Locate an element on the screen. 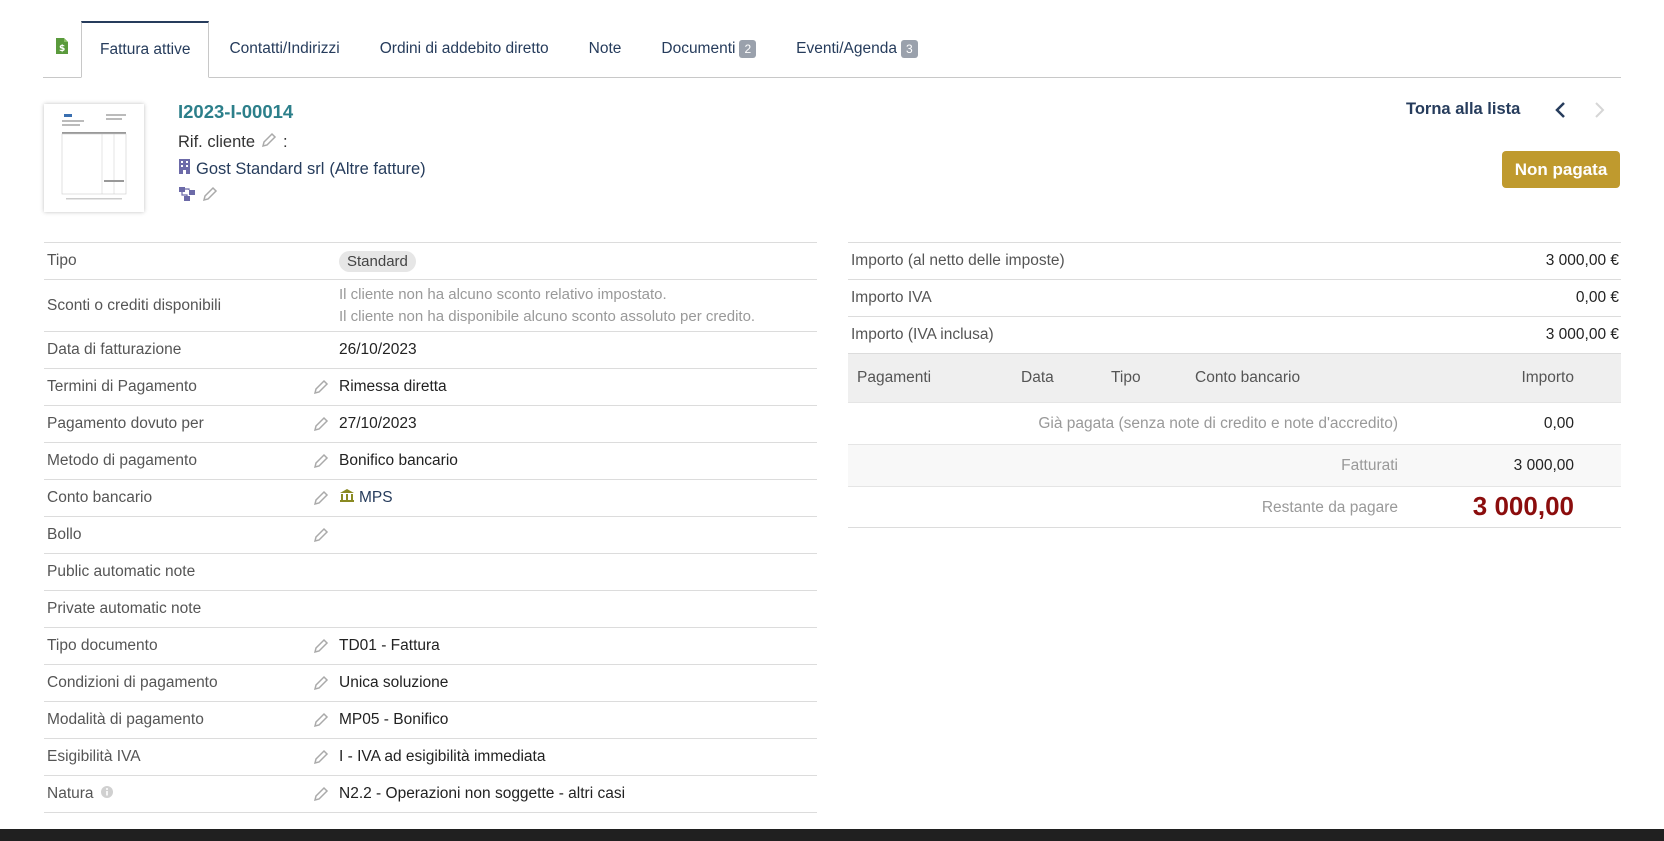 The width and height of the screenshot is (1664, 841). count-badge: 2 is located at coordinates (748, 49).